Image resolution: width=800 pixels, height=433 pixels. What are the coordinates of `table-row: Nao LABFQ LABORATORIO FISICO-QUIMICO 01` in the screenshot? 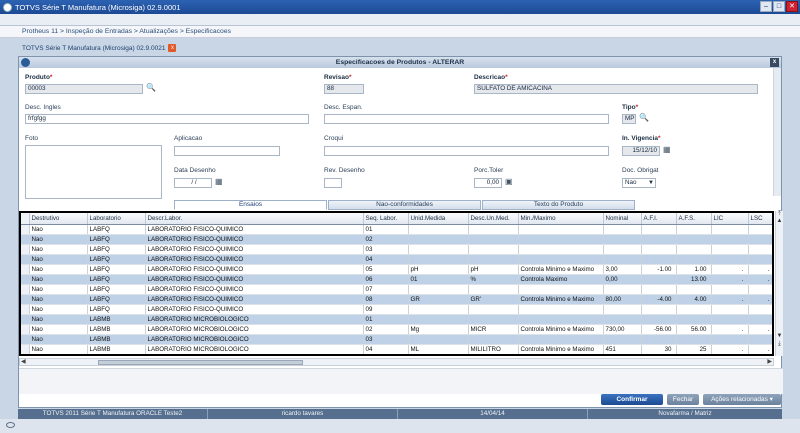 It's located at (396, 229).